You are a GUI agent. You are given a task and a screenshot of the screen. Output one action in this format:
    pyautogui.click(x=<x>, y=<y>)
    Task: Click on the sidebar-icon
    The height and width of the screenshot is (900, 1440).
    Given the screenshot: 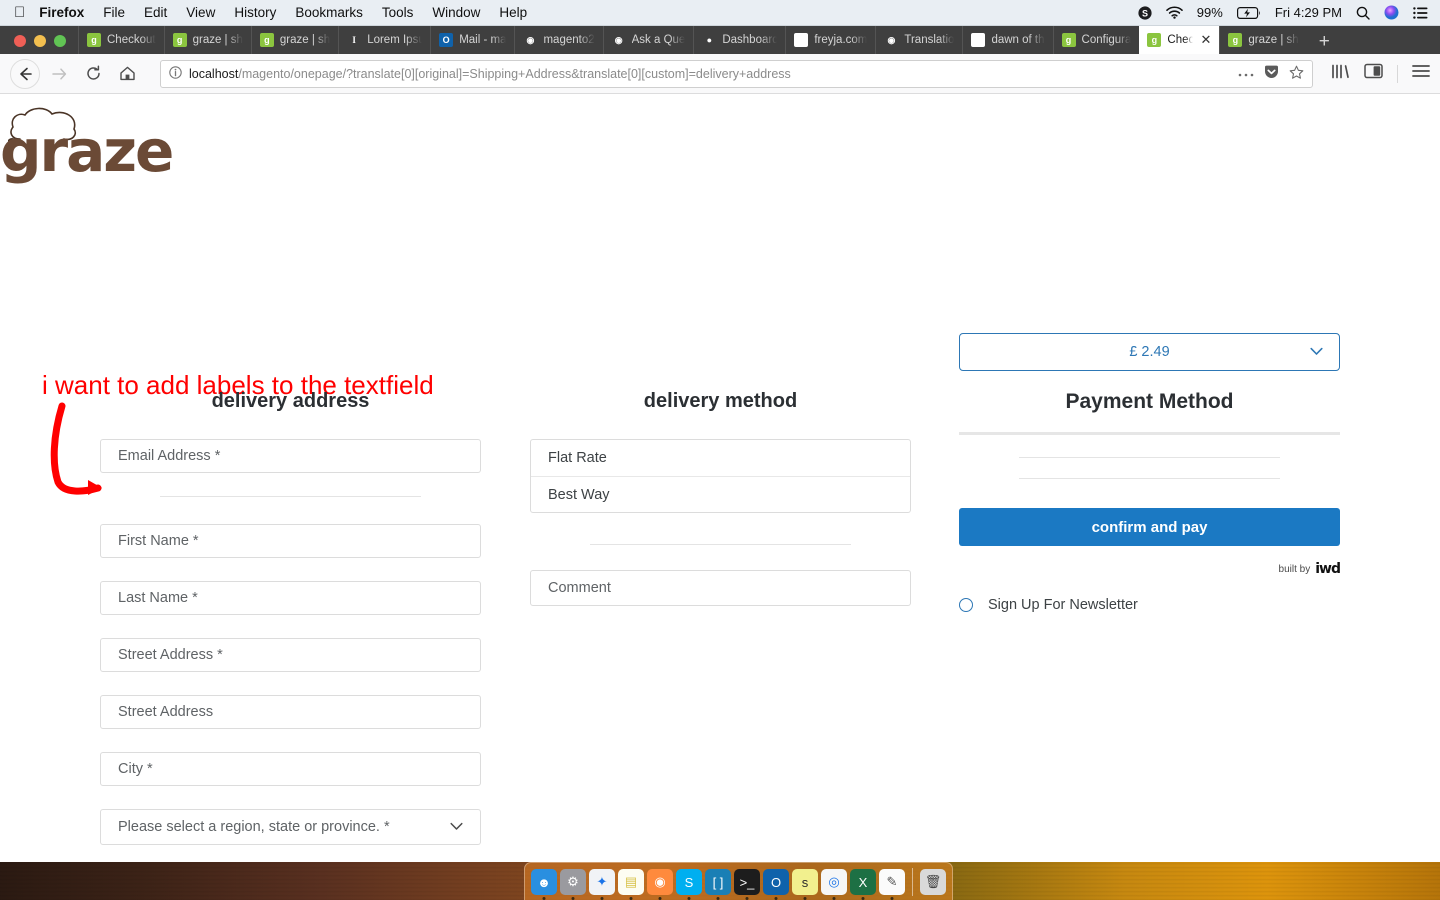 What is the action you would take?
    pyautogui.click(x=1373, y=73)
    